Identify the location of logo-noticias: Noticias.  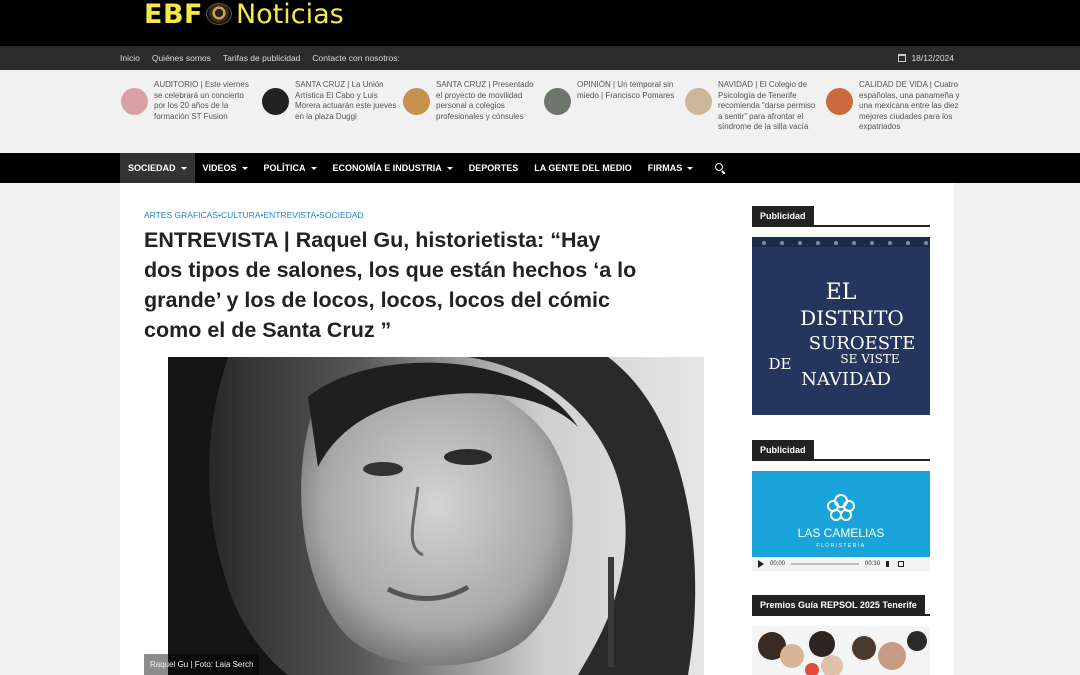
(289, 15).